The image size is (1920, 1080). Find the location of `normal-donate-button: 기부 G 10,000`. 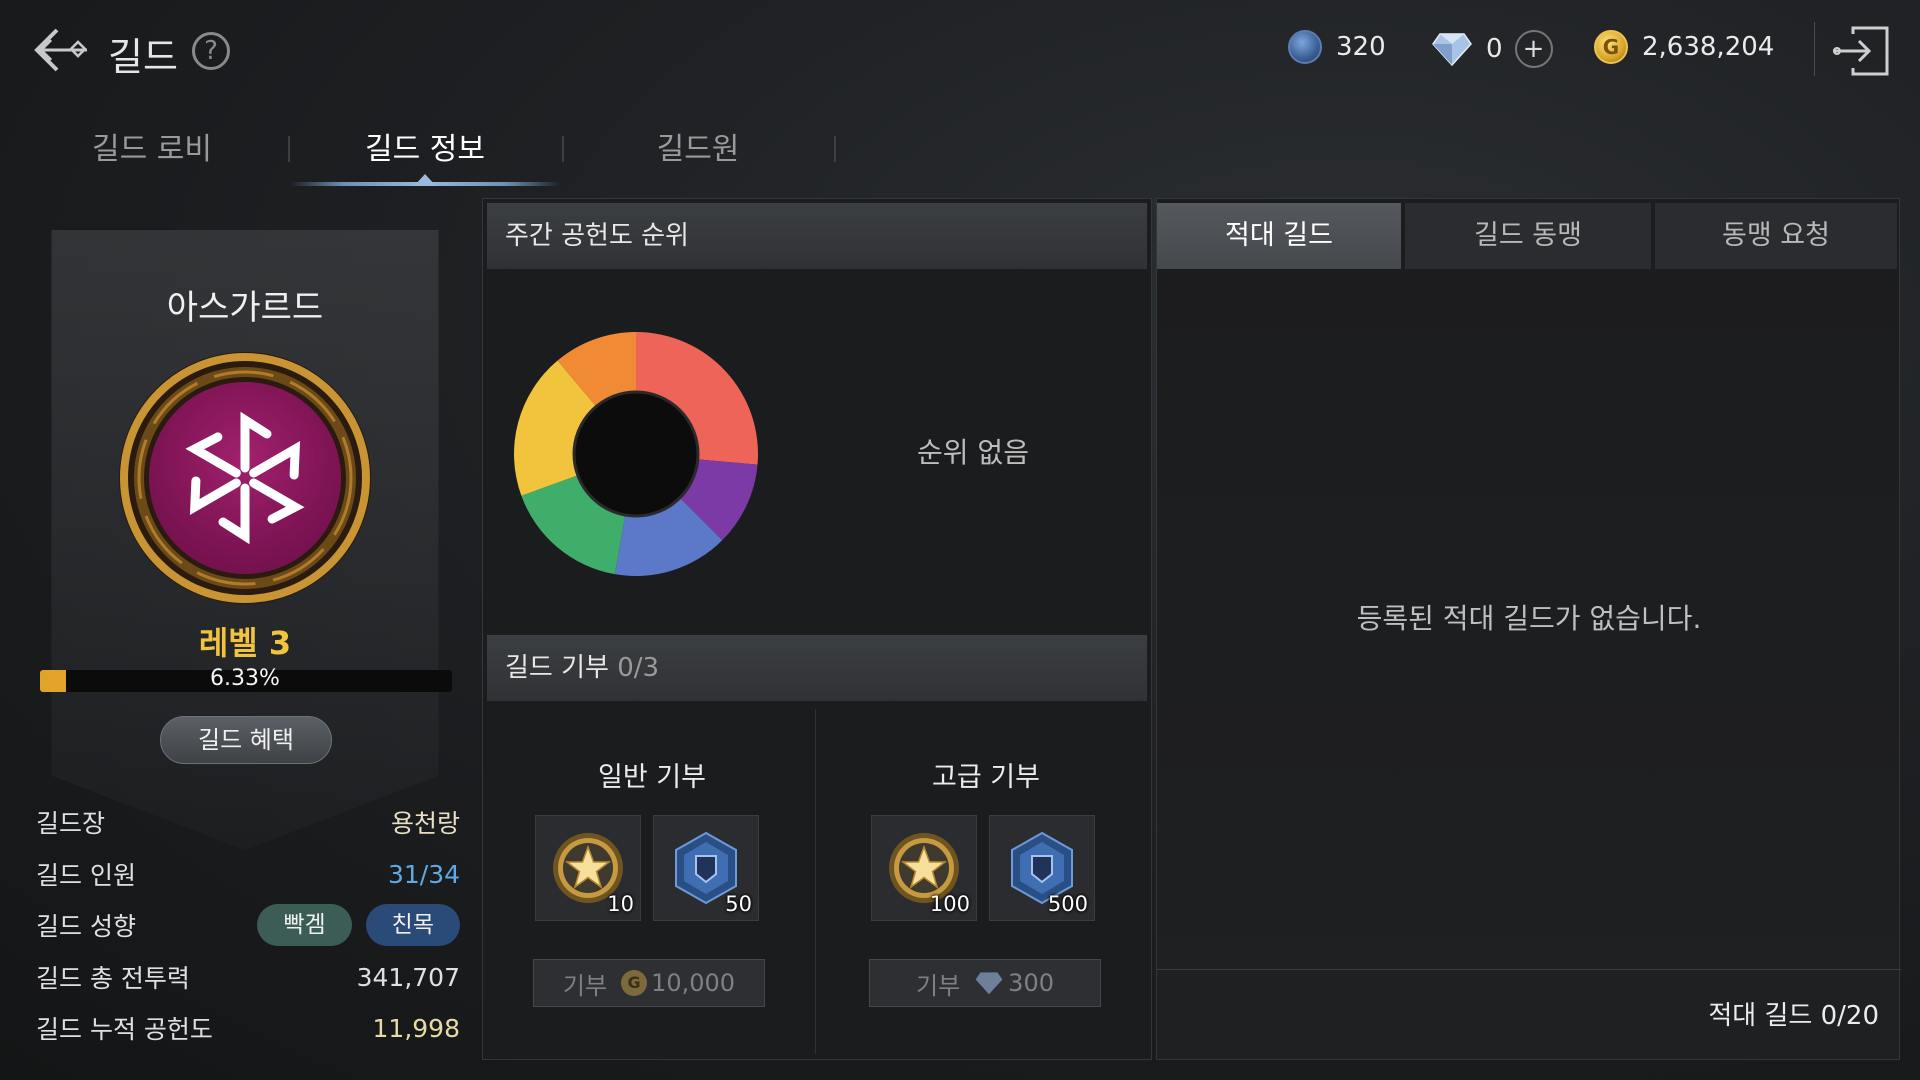

normal-donate-button: 기부 G 10,000 is located at coordinates (649, 983).